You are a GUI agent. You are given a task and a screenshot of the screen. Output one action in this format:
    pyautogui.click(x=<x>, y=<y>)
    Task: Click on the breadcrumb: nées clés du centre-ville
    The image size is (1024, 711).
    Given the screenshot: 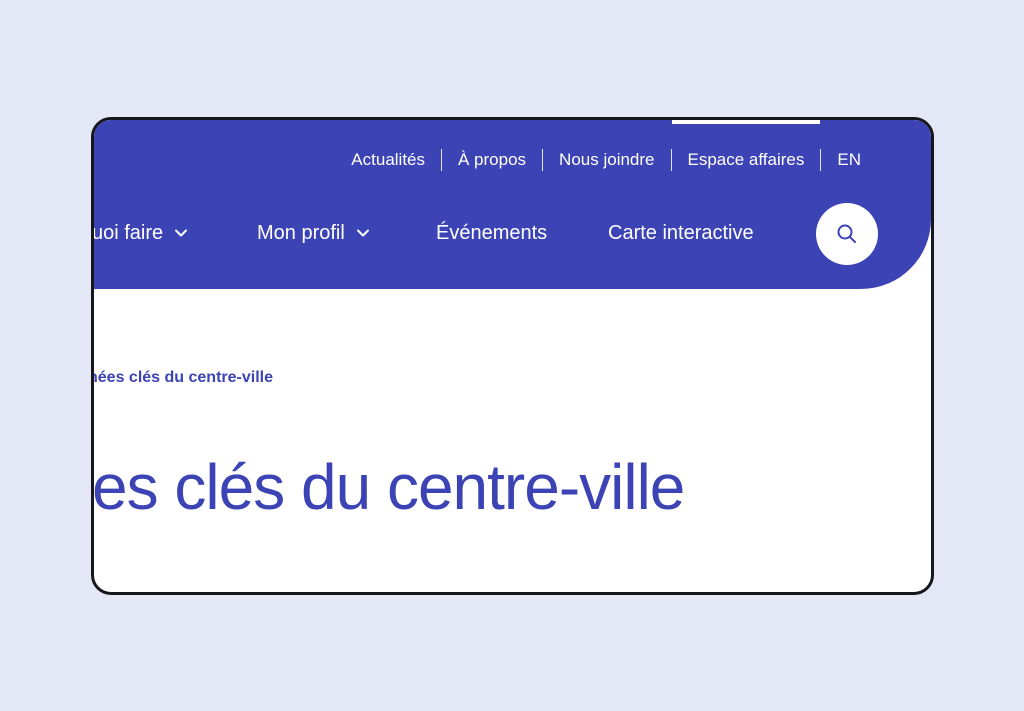 What is the action you would take?
    pyautogui.click(x=183, y=378)
    